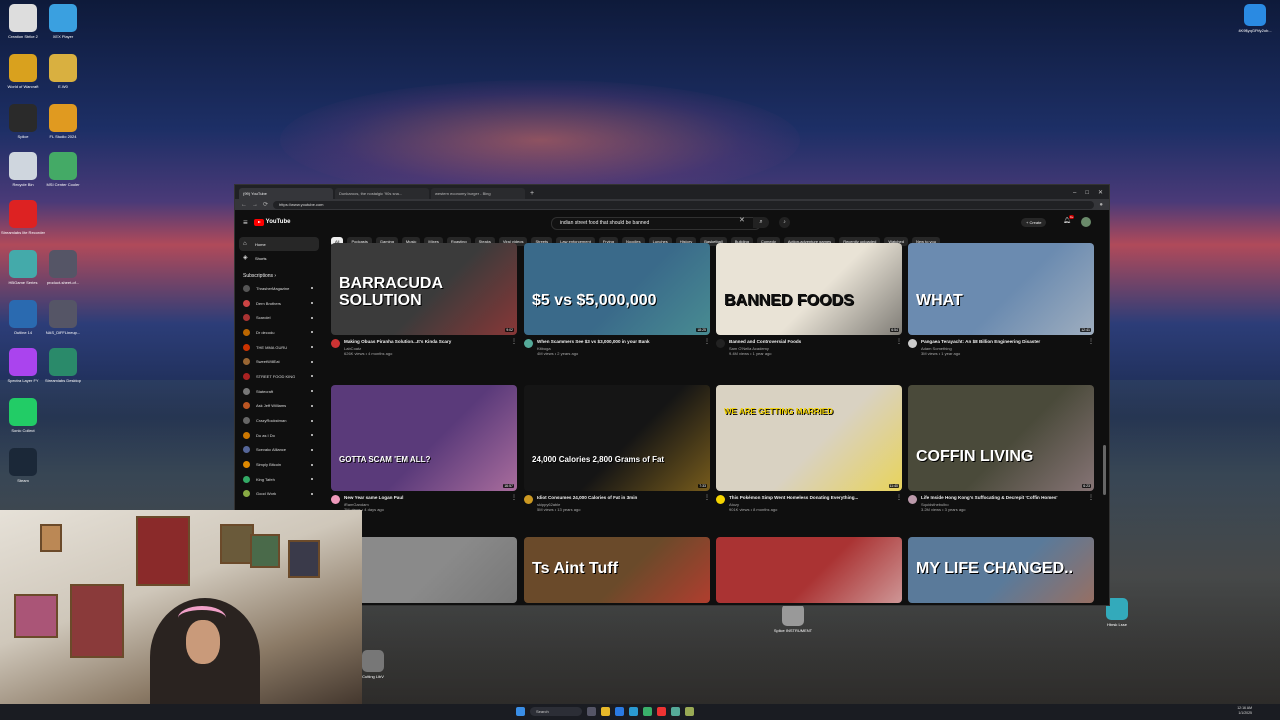 The width and height of the screenshot is (1280, 720). What do you see at coordinates (809, 438) in the screenshot?
I see `video-thumbnail: WE ARE GETTING MARRIED 11:40` at bounding box center [809, 438].